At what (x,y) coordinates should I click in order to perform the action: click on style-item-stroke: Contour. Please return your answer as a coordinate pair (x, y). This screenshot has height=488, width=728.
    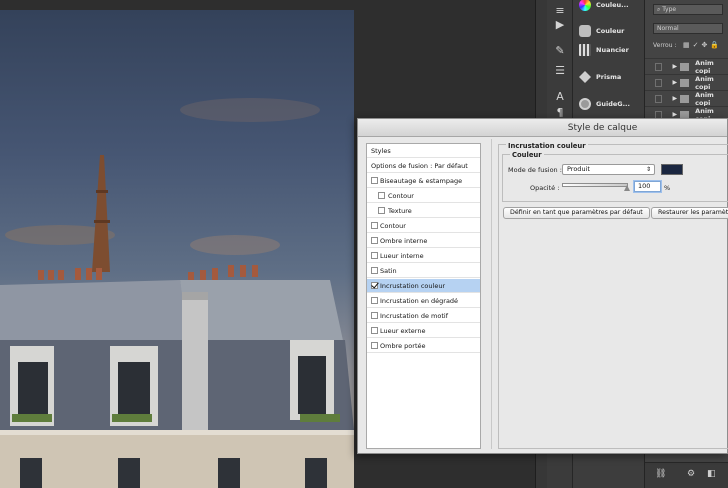
    Looking at the image, I should click on (423, 226).